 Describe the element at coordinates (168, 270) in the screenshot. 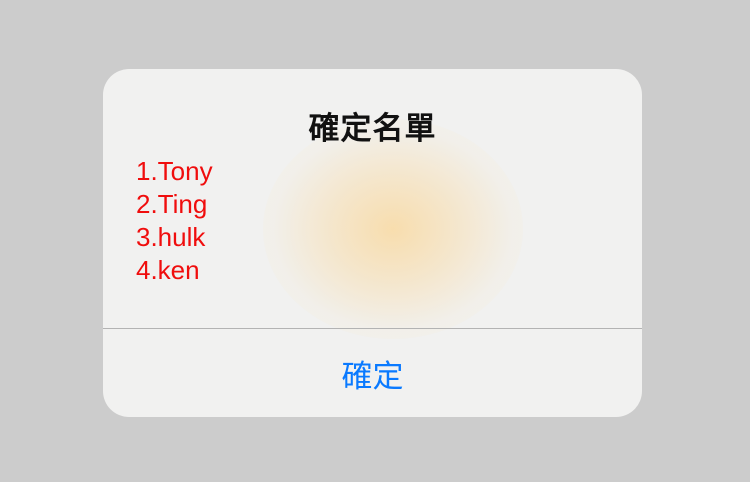

I see `list-item: 4.ken` at that location.